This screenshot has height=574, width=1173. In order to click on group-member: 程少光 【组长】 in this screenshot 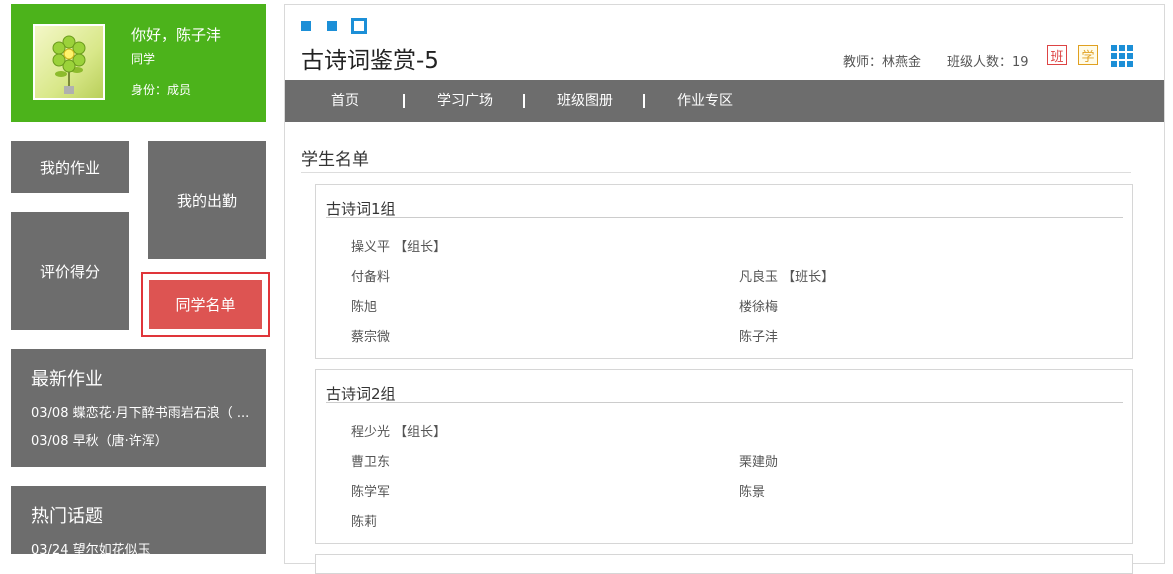, I will do `click(398, 430)`.